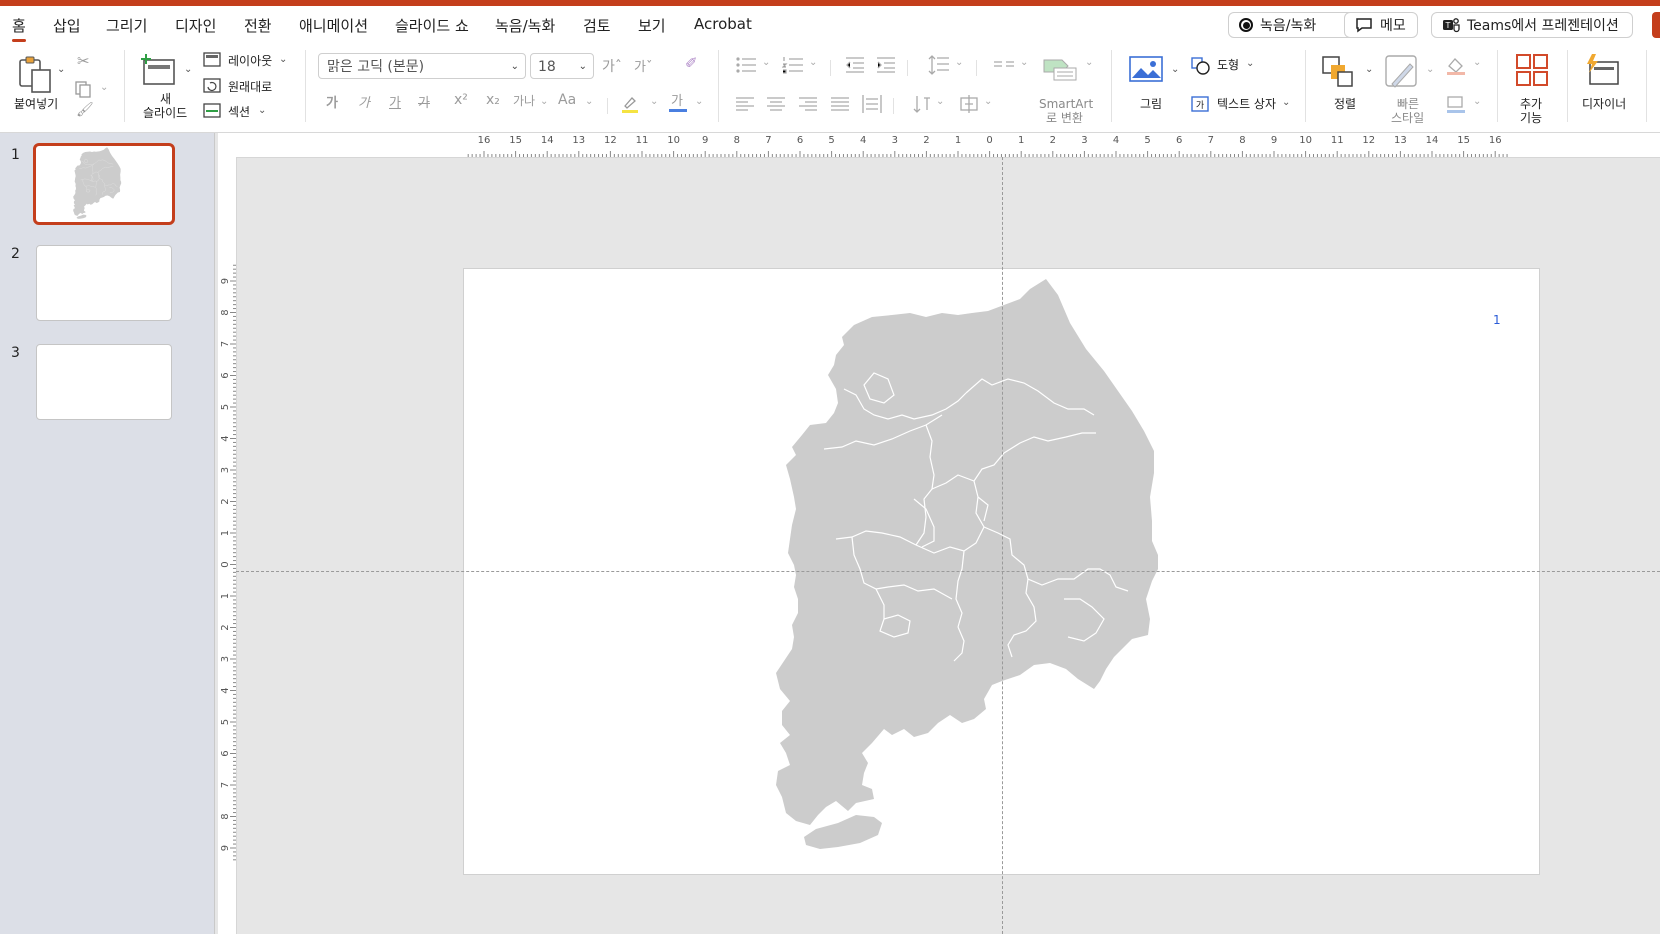 Image resolution: width=1660 pixels, height=934 pixels. Describe the element at coordinates (19, 28) in the screenshot. I see `tab-home: 홈` at that location.